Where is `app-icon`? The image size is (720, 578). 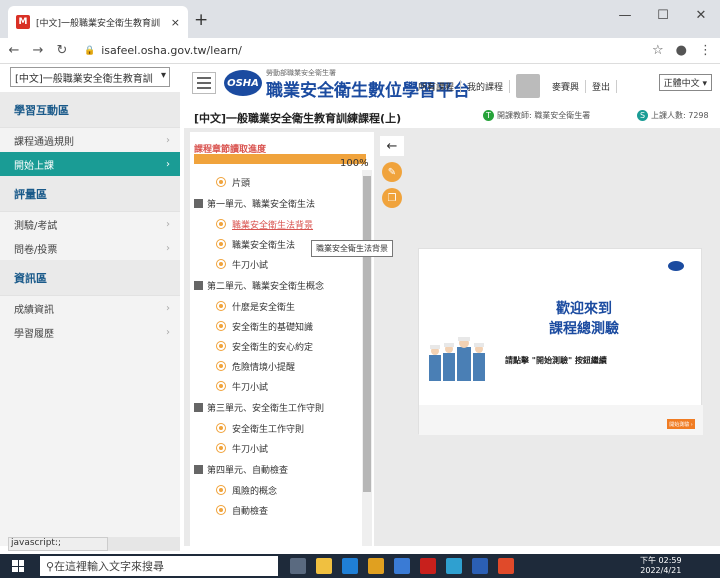 app-icon is located at coordinates (454, 566).